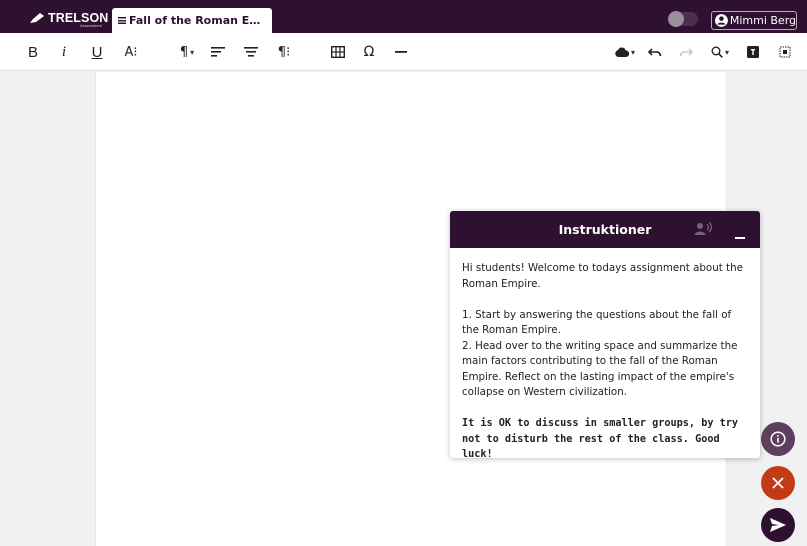 Image resolution: width=807 pixels, height=546 pixels. Describe the element at coordinates (69, 18) in the screenshot. I see `app-logo: TRELSON Assessment` at that location.